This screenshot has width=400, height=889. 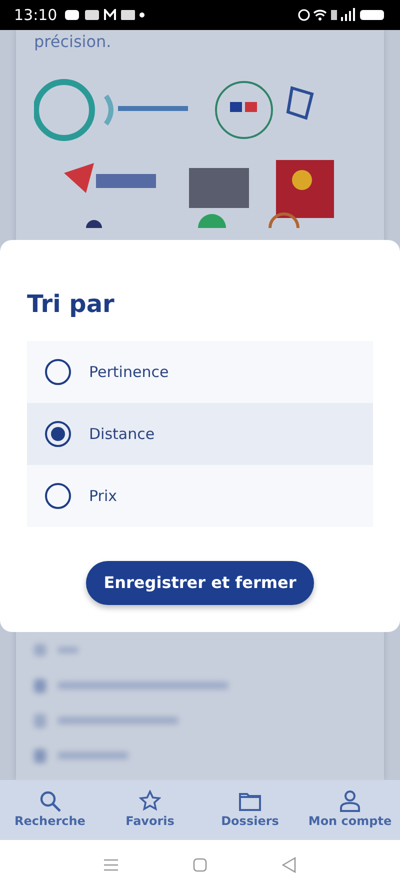 I want to click on sort-option: Distance, so click(x=200, y=433).